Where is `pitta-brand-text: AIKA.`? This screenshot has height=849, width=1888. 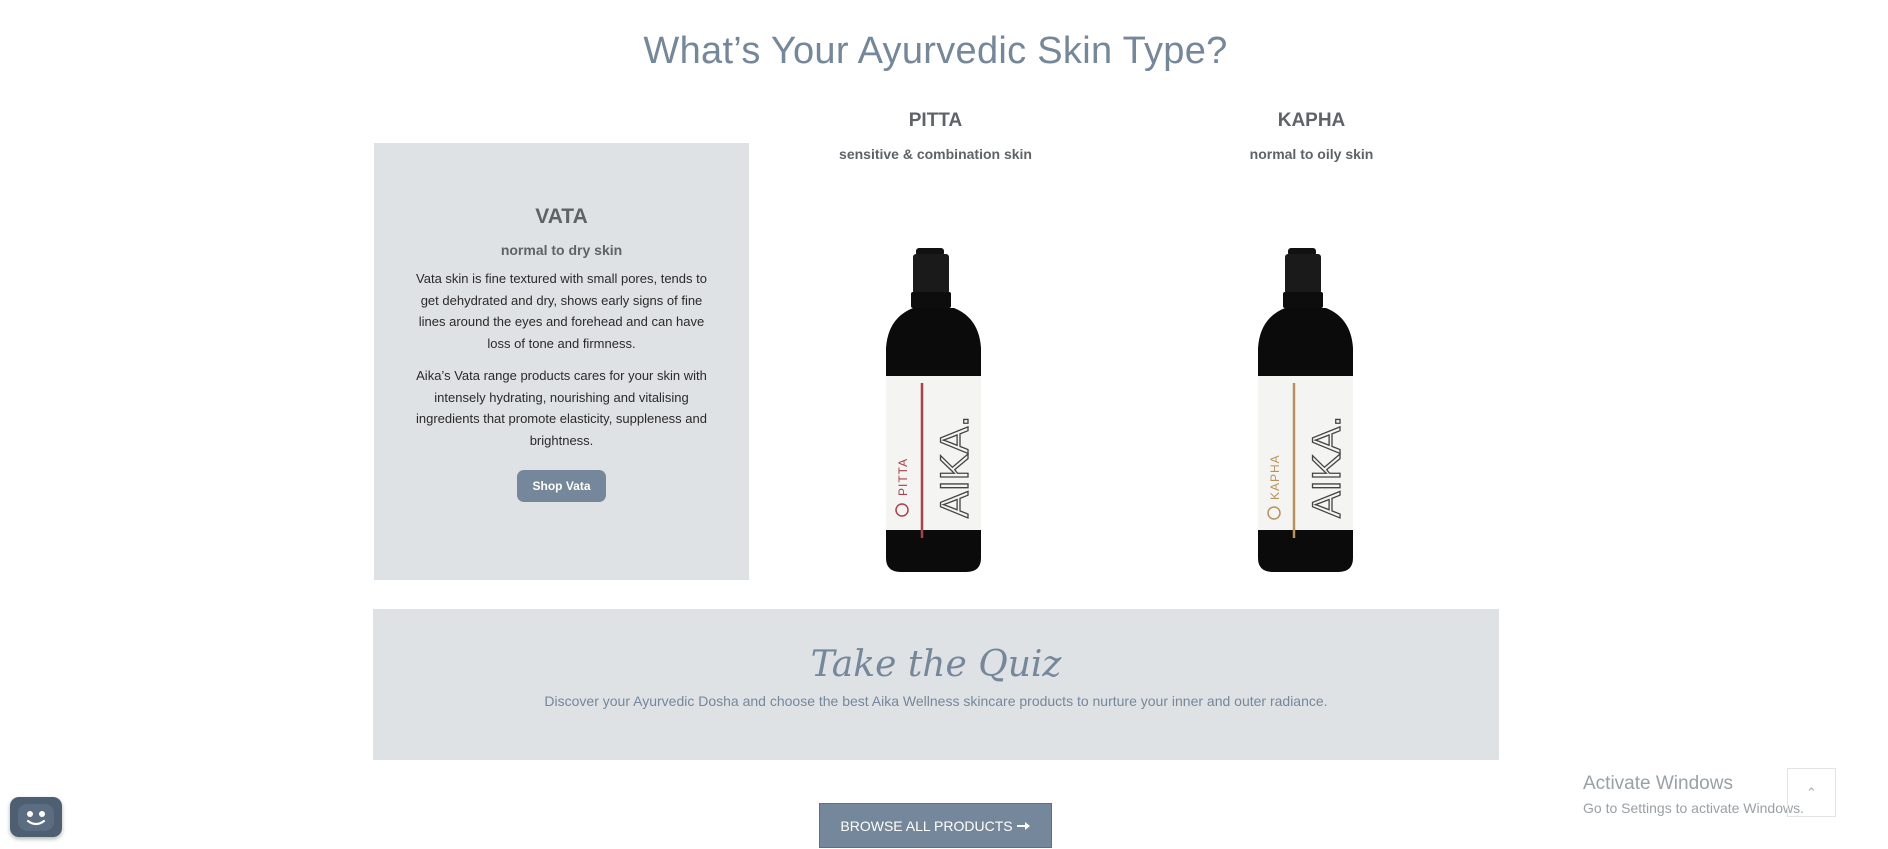 pitta-brand-text: AIKA. is located at coordinates (955, 467).